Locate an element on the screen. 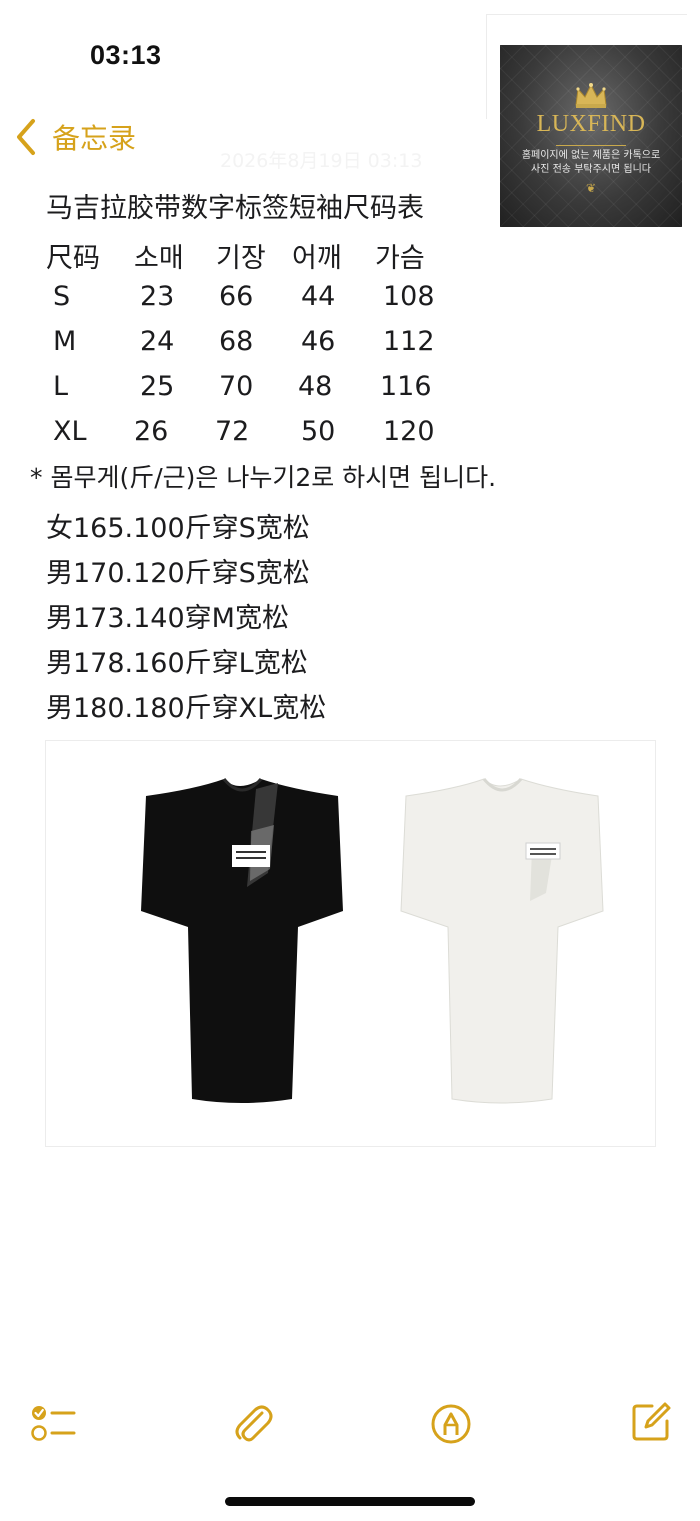 The width and height of the screenshot is (700, 1521). checklist-icon is located at coordinates (53, 1423).